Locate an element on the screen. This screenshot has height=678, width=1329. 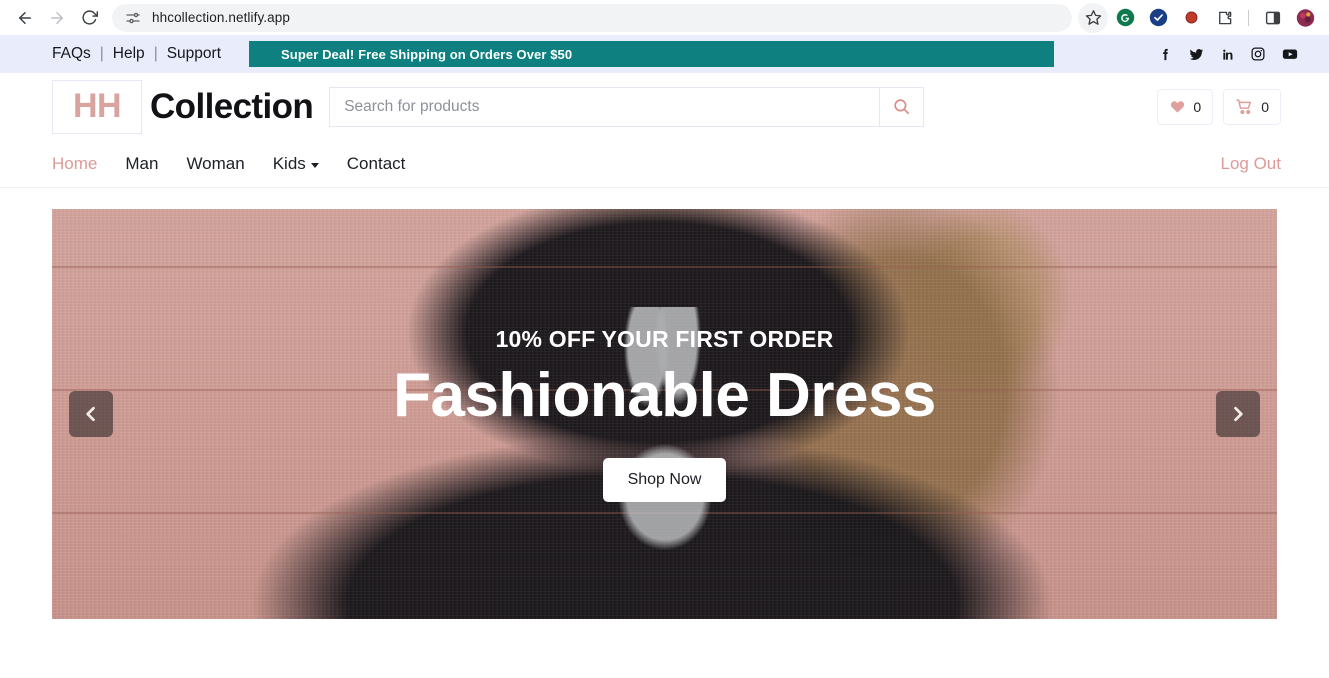
product-search is located at coordinates (627, 106).